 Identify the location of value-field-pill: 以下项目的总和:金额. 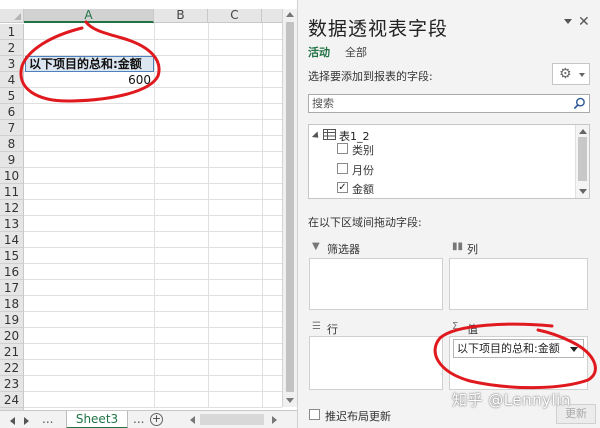
(518, 348).